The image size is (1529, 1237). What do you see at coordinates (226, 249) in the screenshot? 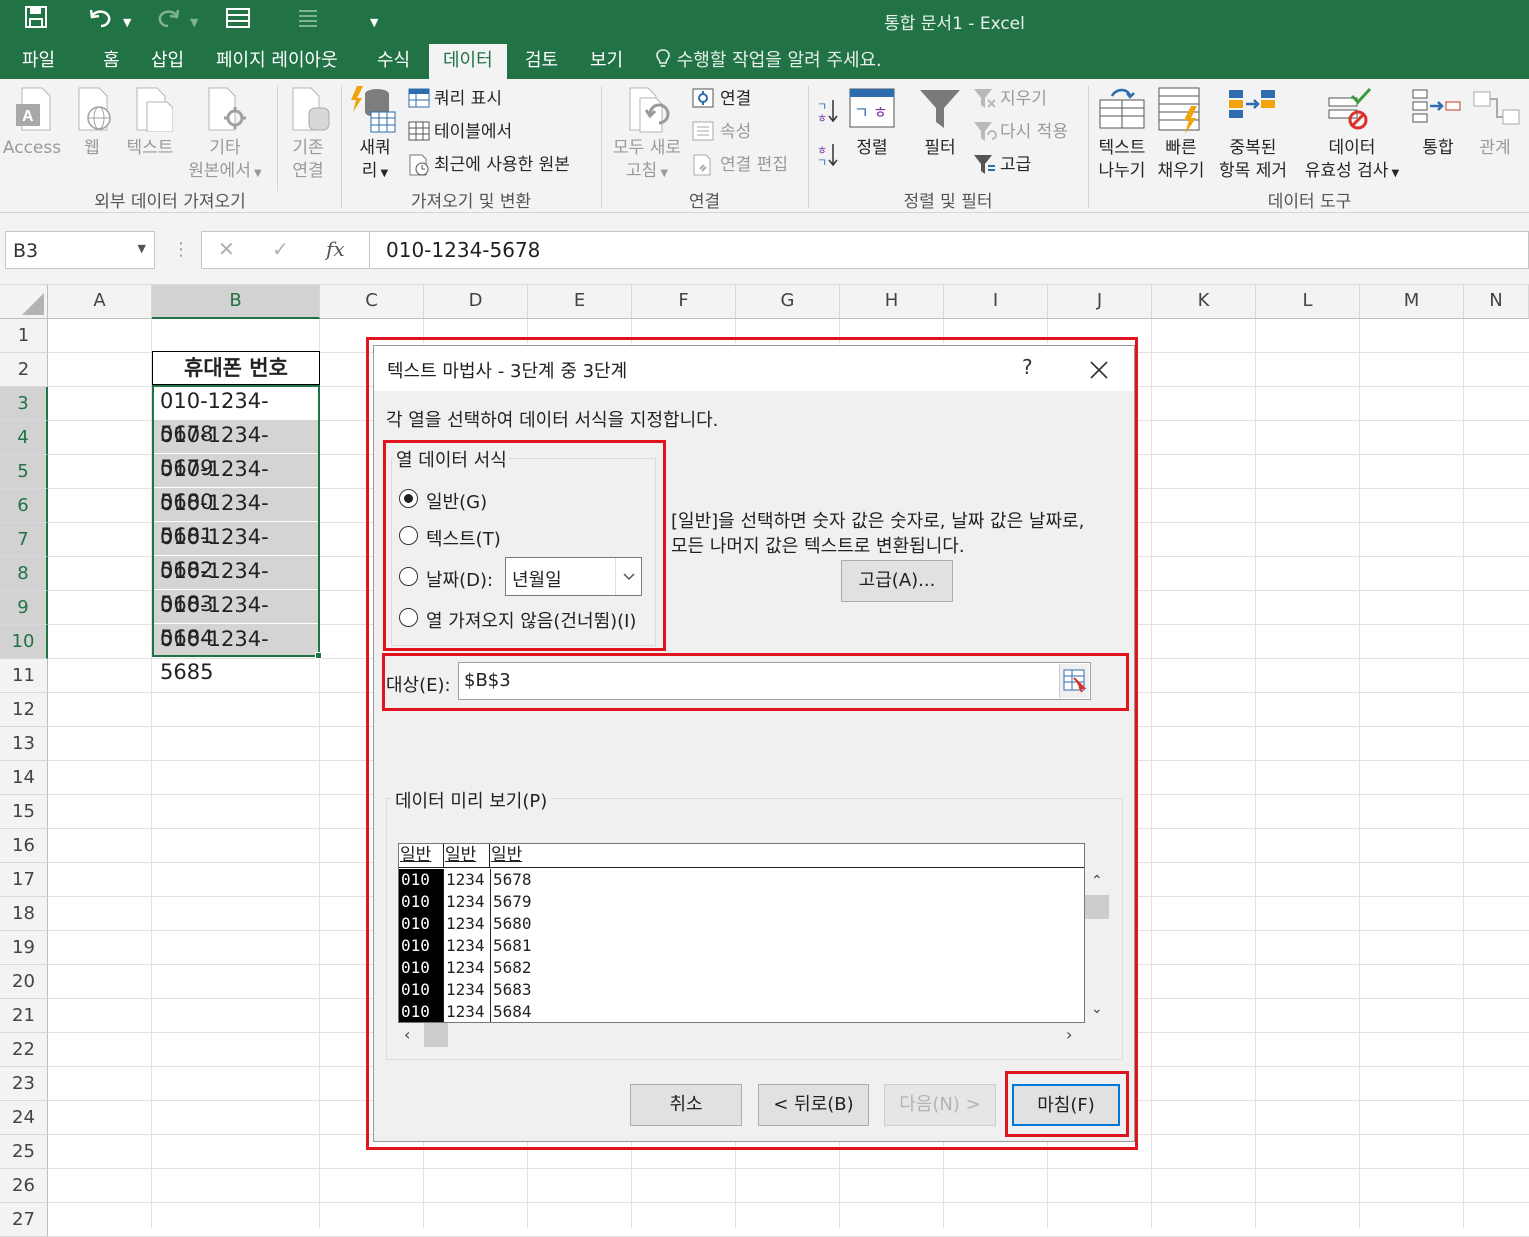
I see `cancel-entry-icon: ✕` at bounding box center [226, 249].